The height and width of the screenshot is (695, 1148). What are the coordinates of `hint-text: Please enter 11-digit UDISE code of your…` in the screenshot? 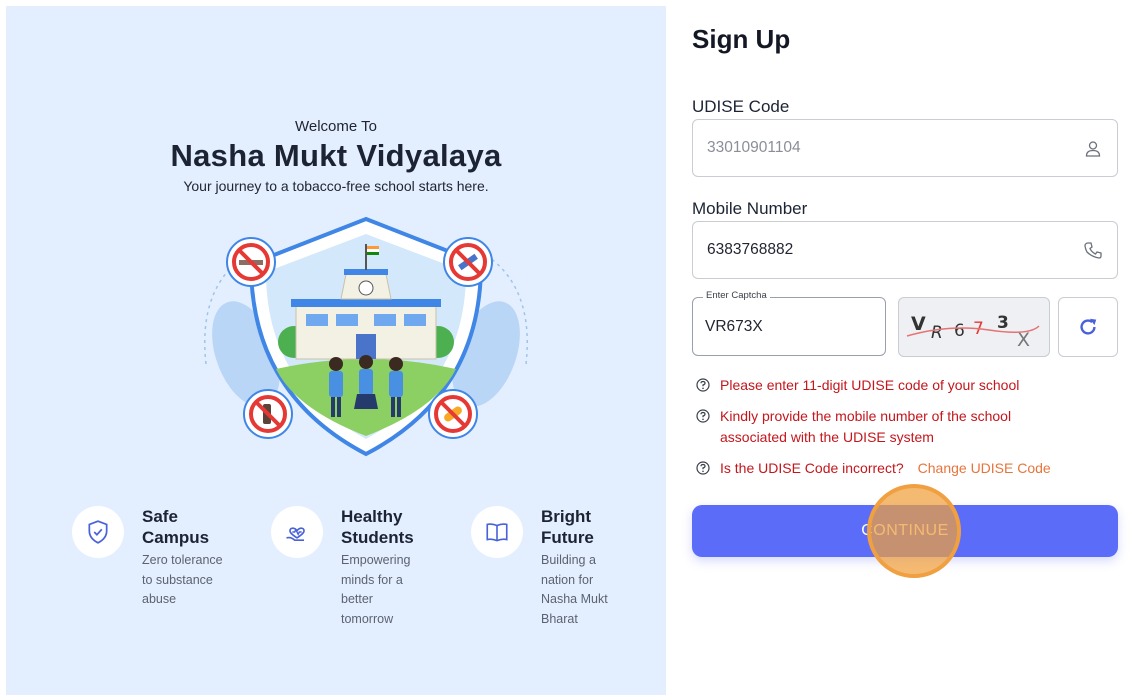 It's located at (870, 385).